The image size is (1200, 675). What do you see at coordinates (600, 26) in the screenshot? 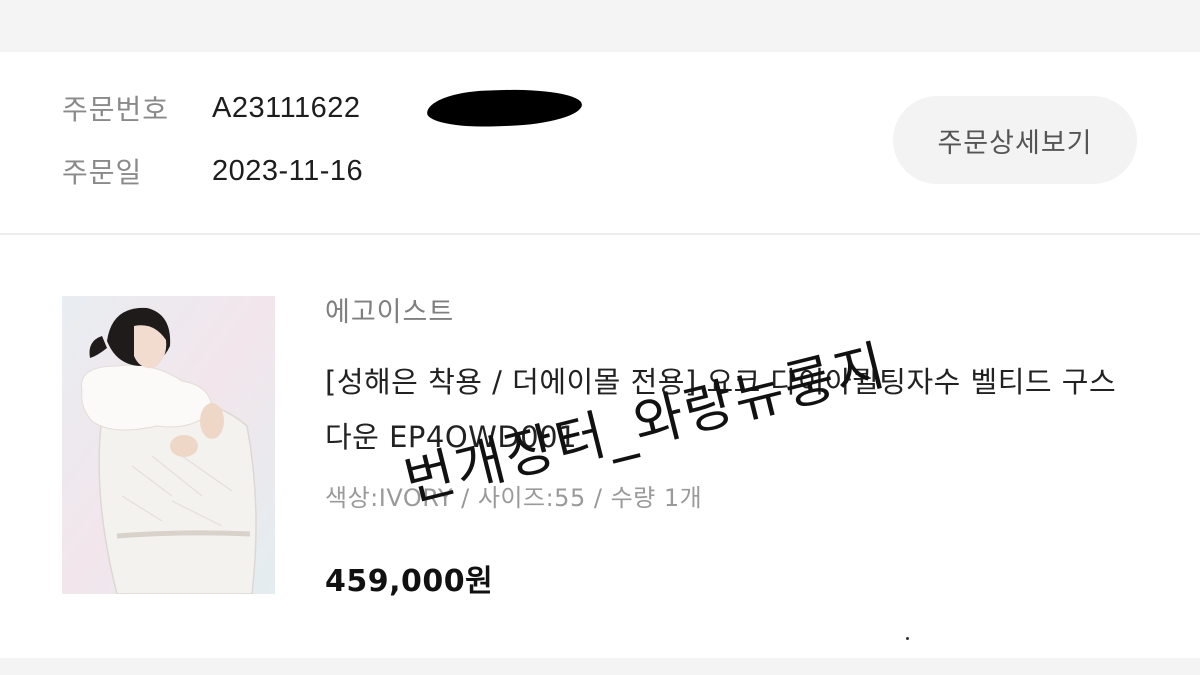
I see `top-gap` at bounding box center [600, 26].